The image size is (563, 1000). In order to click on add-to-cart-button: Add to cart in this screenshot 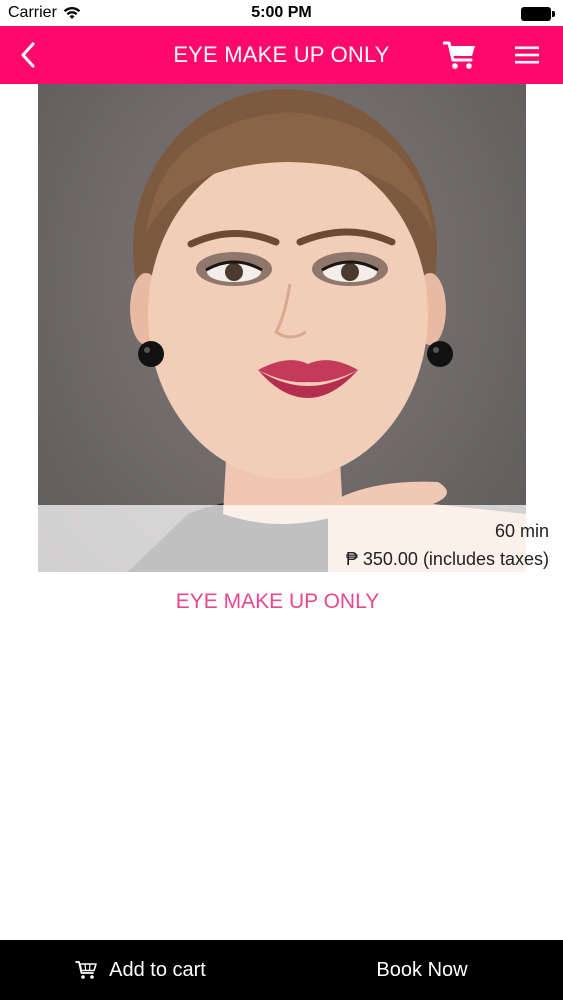, I will do `click(140, 970)`.